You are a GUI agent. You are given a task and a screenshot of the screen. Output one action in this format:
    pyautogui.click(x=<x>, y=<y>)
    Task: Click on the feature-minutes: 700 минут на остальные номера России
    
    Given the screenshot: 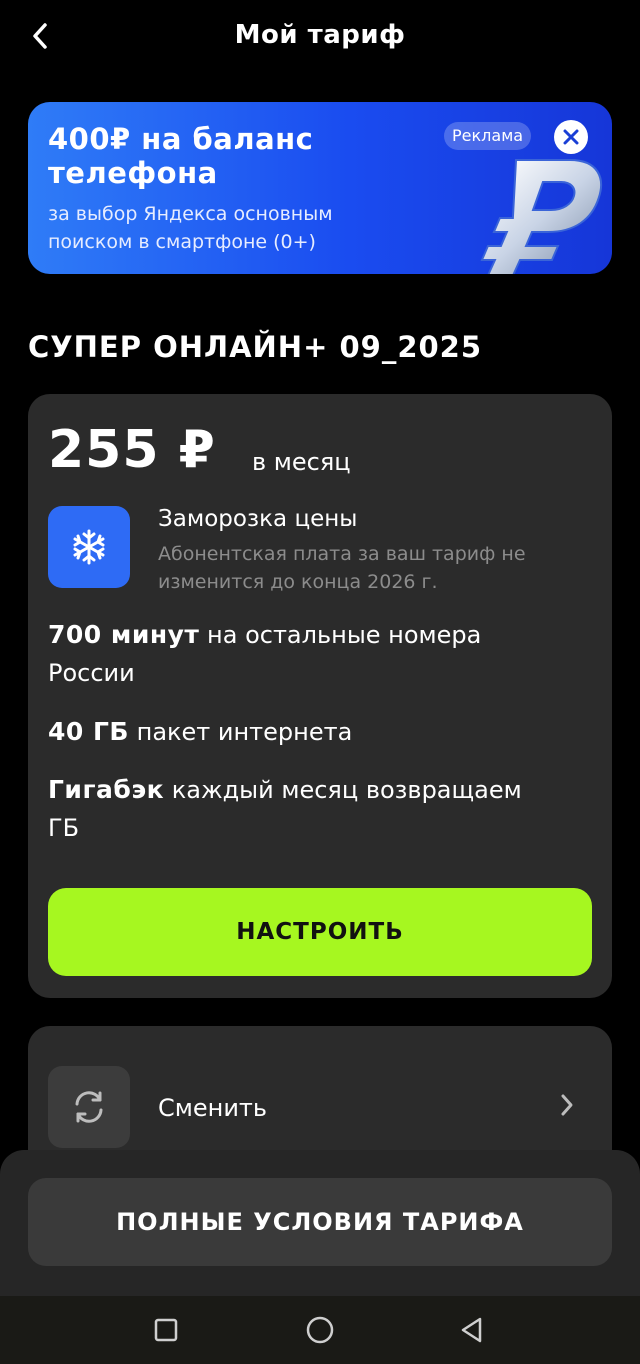 What is the action you would take?
    pyautogui.click(x=318, y=654)
    